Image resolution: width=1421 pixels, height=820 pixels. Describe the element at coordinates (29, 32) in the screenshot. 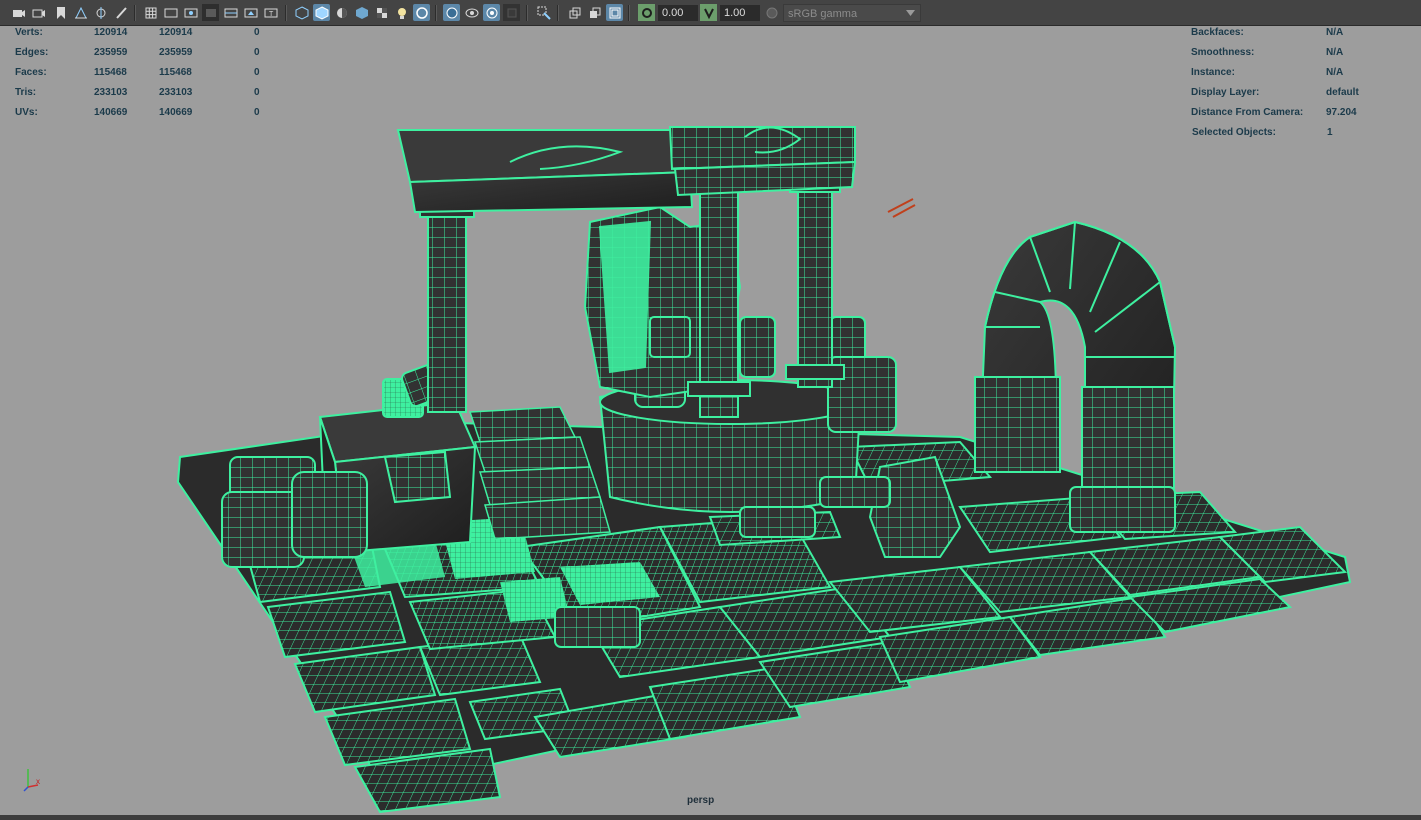

I see `hud-label-verts: Verts:` at that location.